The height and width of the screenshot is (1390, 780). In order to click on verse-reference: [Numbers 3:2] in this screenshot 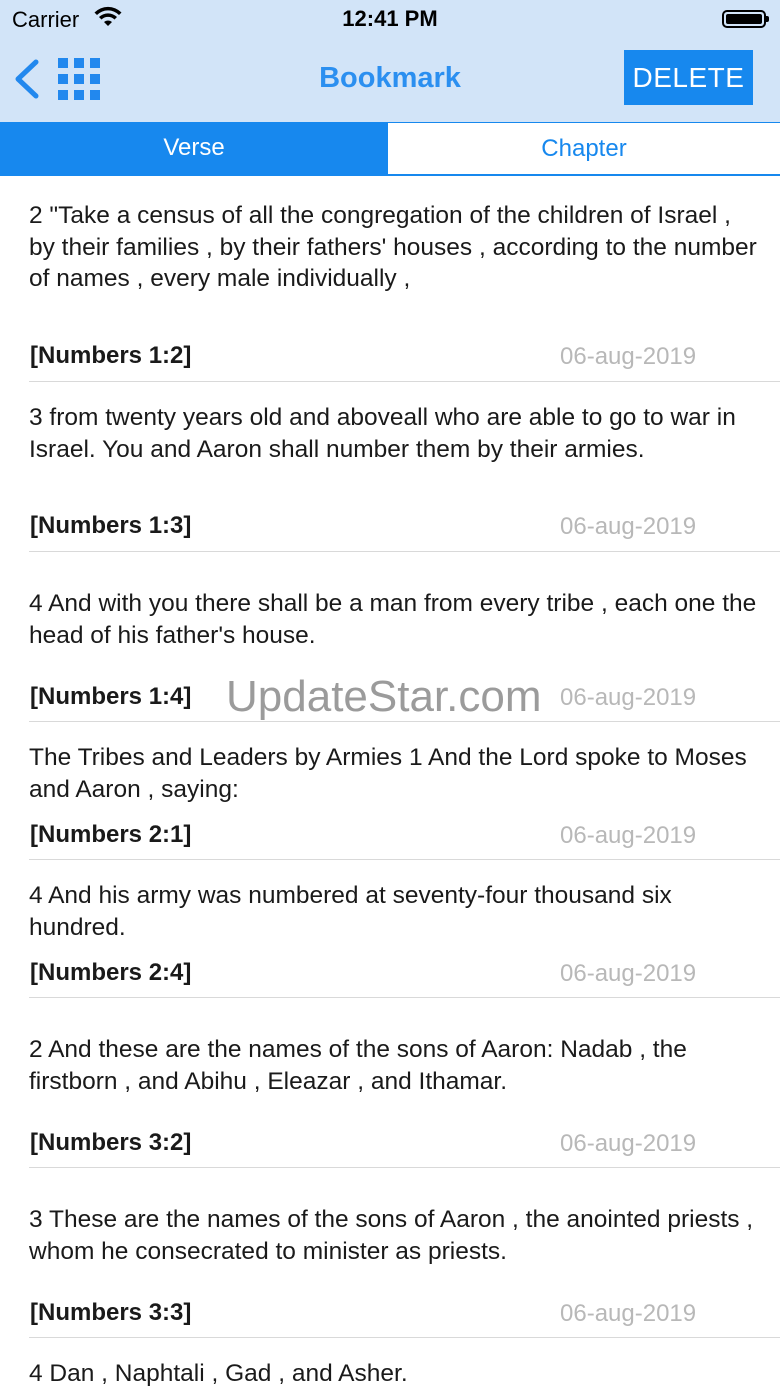, I will do `click(111, 1142)`.